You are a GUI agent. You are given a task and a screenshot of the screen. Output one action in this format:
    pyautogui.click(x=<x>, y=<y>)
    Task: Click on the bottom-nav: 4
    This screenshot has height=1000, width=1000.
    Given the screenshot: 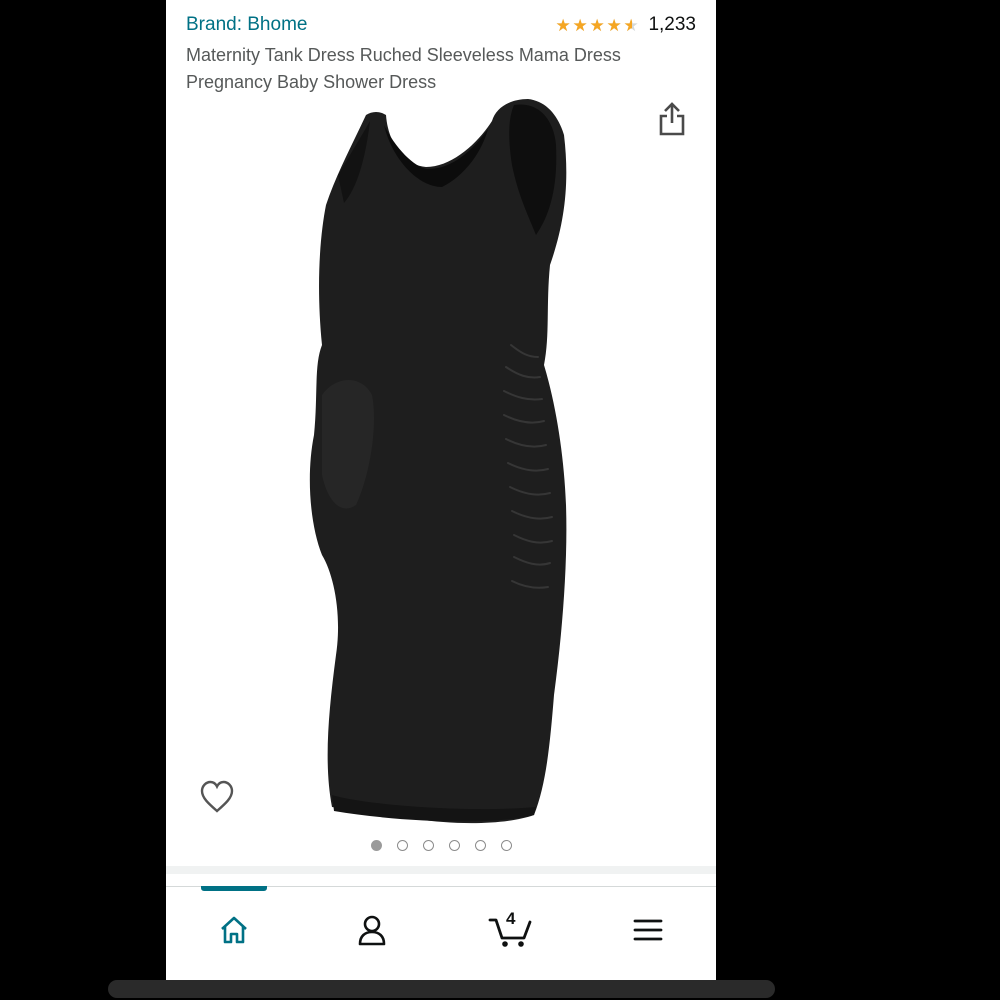 What is the action you would take?
    pyautogui.click(x=441, y=933)
    